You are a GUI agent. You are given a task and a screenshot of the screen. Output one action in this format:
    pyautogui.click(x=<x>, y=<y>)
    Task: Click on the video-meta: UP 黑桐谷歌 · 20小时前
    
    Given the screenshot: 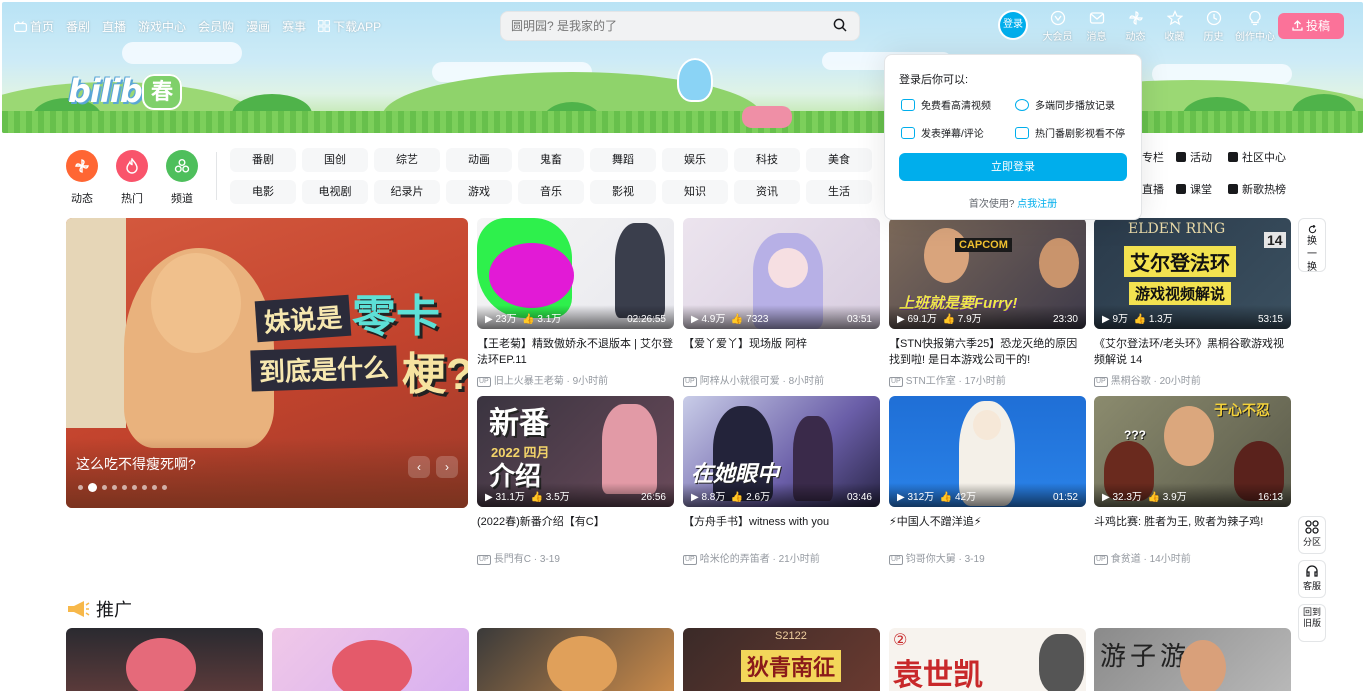 What is the action you would take?
    pyautogui.click(x=1192, y=379)
    